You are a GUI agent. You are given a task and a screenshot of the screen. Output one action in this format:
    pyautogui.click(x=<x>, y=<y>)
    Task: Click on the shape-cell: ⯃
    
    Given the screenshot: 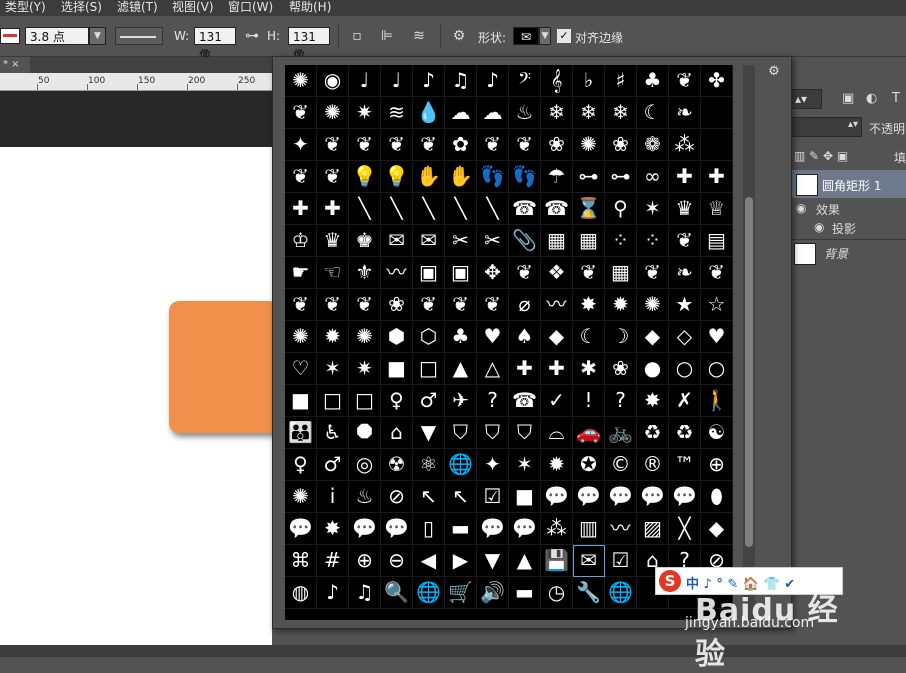 What is the action you would take?
    pyautogui.click(x=365, y=433)
    